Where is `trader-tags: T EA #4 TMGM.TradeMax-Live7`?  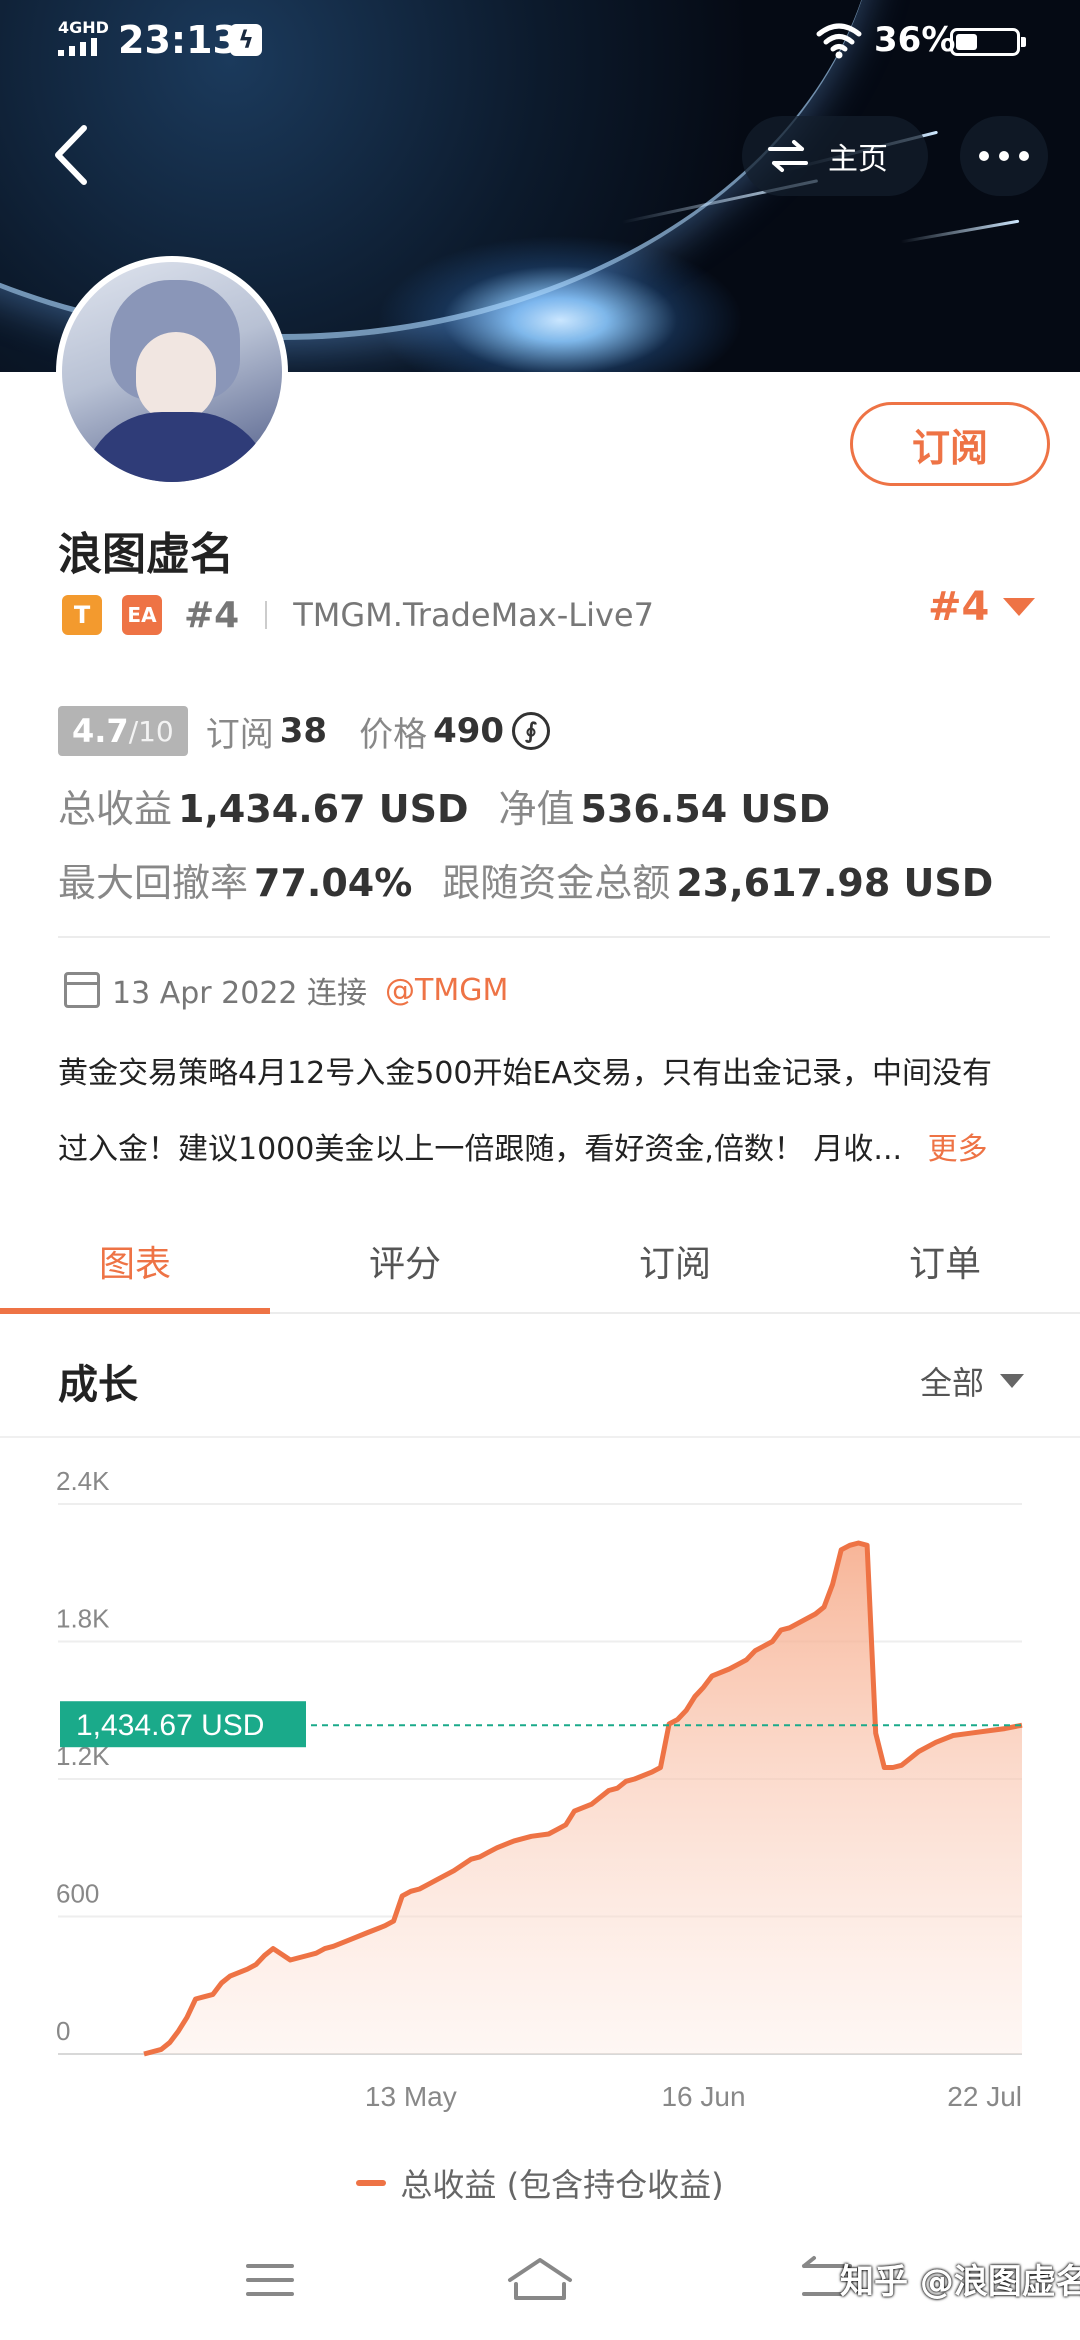
trader-tags: T EA #4 TMGM.TradeMax-Live7 is located at coordinates (358, 615).